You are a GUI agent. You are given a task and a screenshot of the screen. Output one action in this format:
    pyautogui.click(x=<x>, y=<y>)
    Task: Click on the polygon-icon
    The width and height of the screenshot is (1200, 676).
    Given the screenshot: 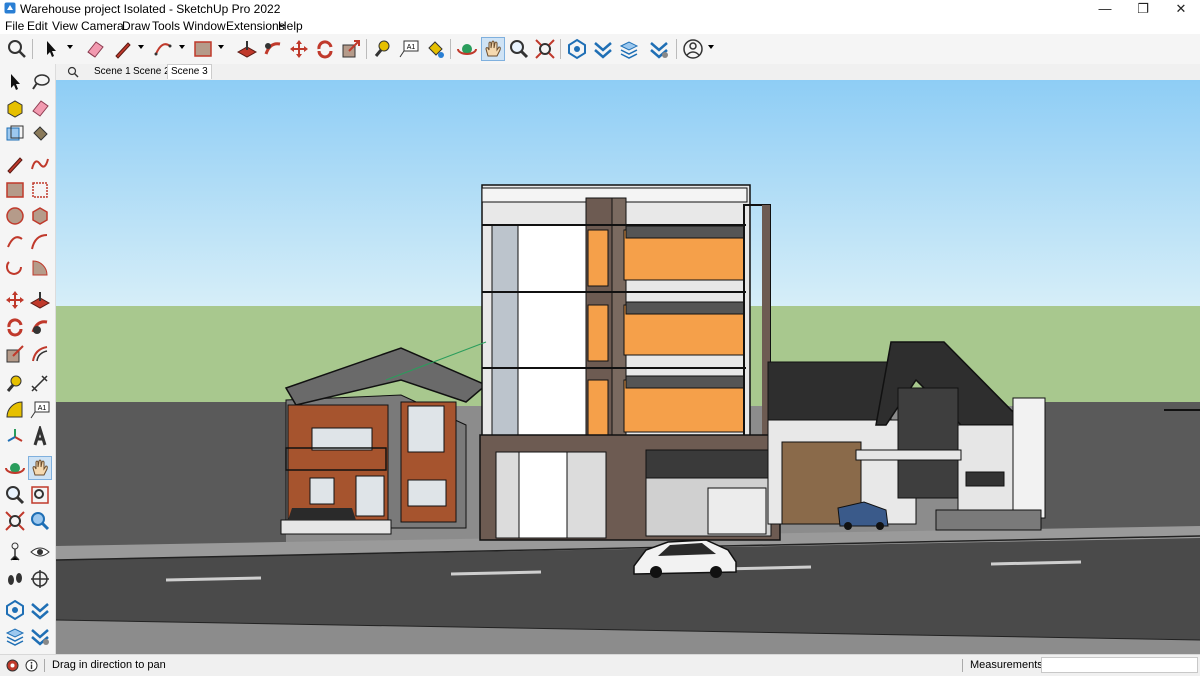 What is the action you would take?
    pyautogui.click(x=40, y=216)
    